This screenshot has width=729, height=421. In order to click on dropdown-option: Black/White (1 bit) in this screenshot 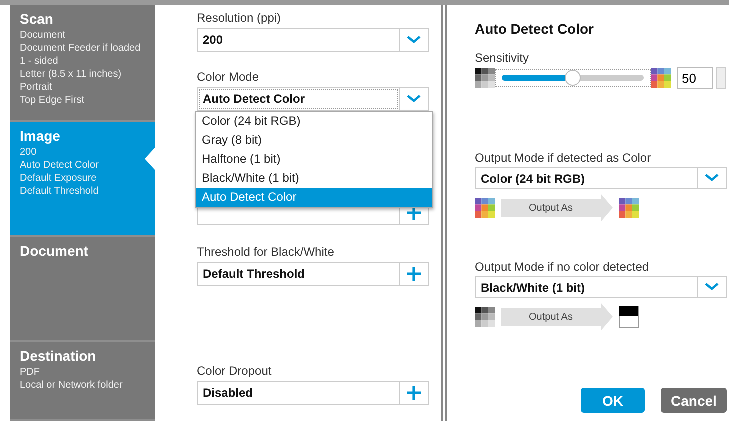, I will do `click(314, 178)`.